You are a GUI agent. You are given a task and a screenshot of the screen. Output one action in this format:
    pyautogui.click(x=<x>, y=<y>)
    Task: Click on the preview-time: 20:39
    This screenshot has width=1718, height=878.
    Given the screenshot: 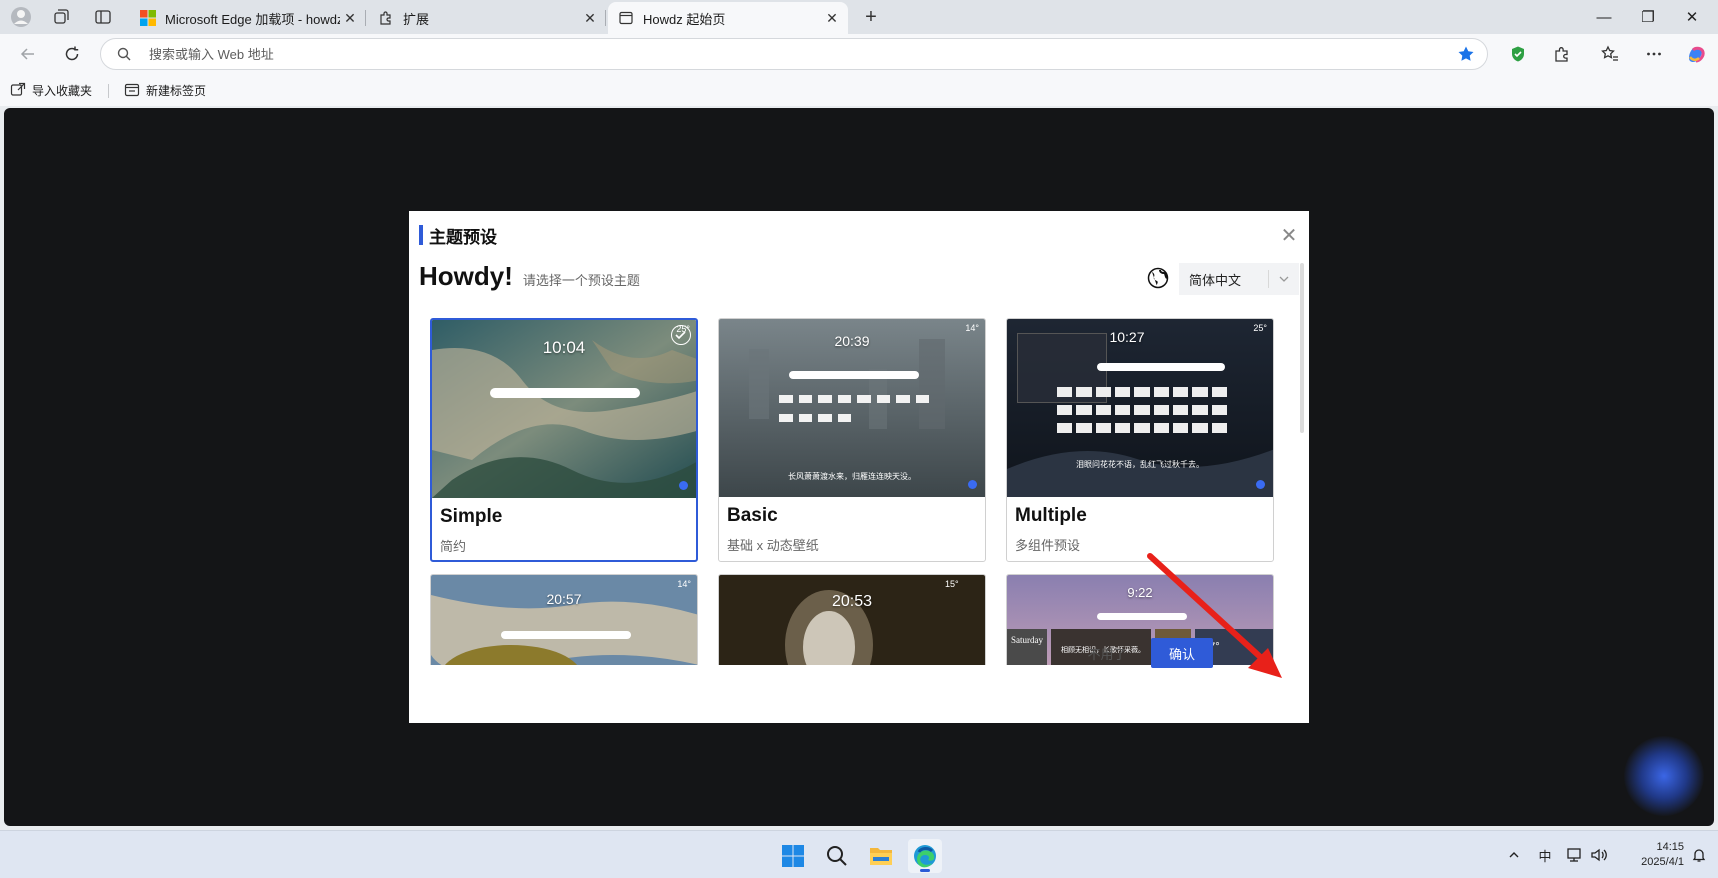 What is the action you would take?
    pyautogui.click(x=852, y=341)
    